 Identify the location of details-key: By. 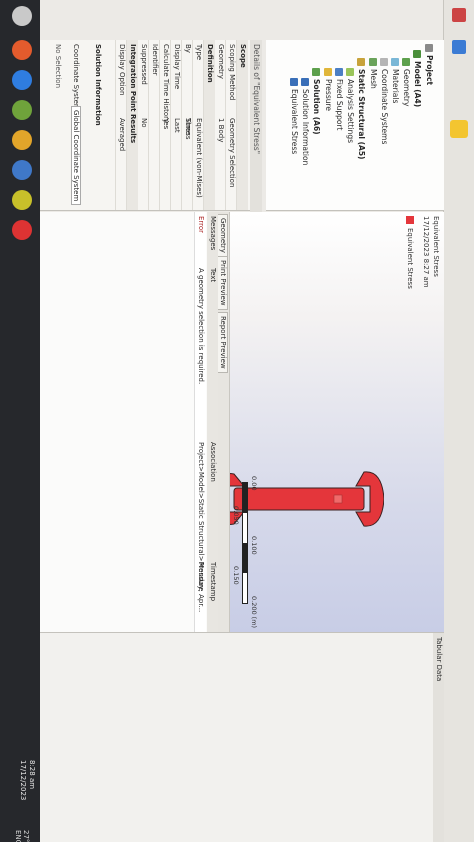
(188, 48).